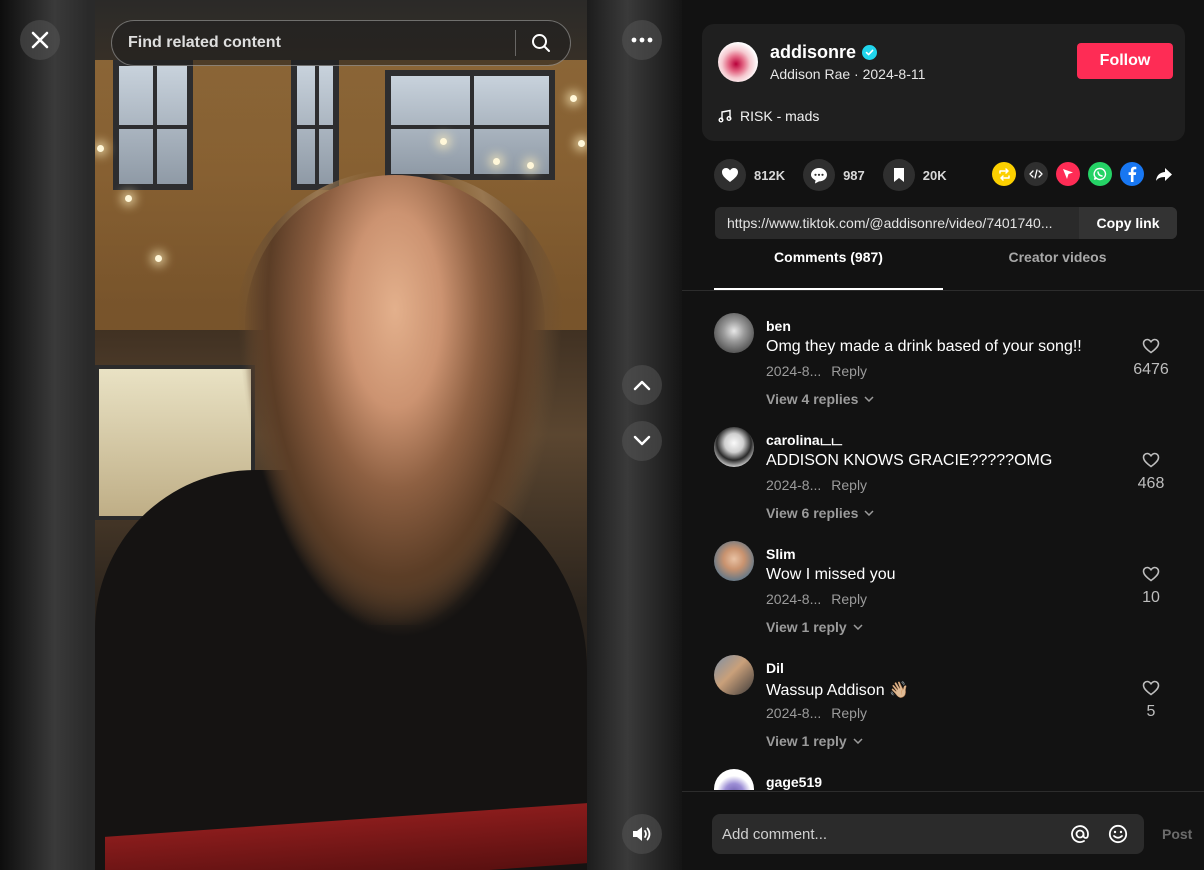  What do you see at coordinates (40, 40) in the screenshot?
I see `close-button` at bounding box center [40, 40].